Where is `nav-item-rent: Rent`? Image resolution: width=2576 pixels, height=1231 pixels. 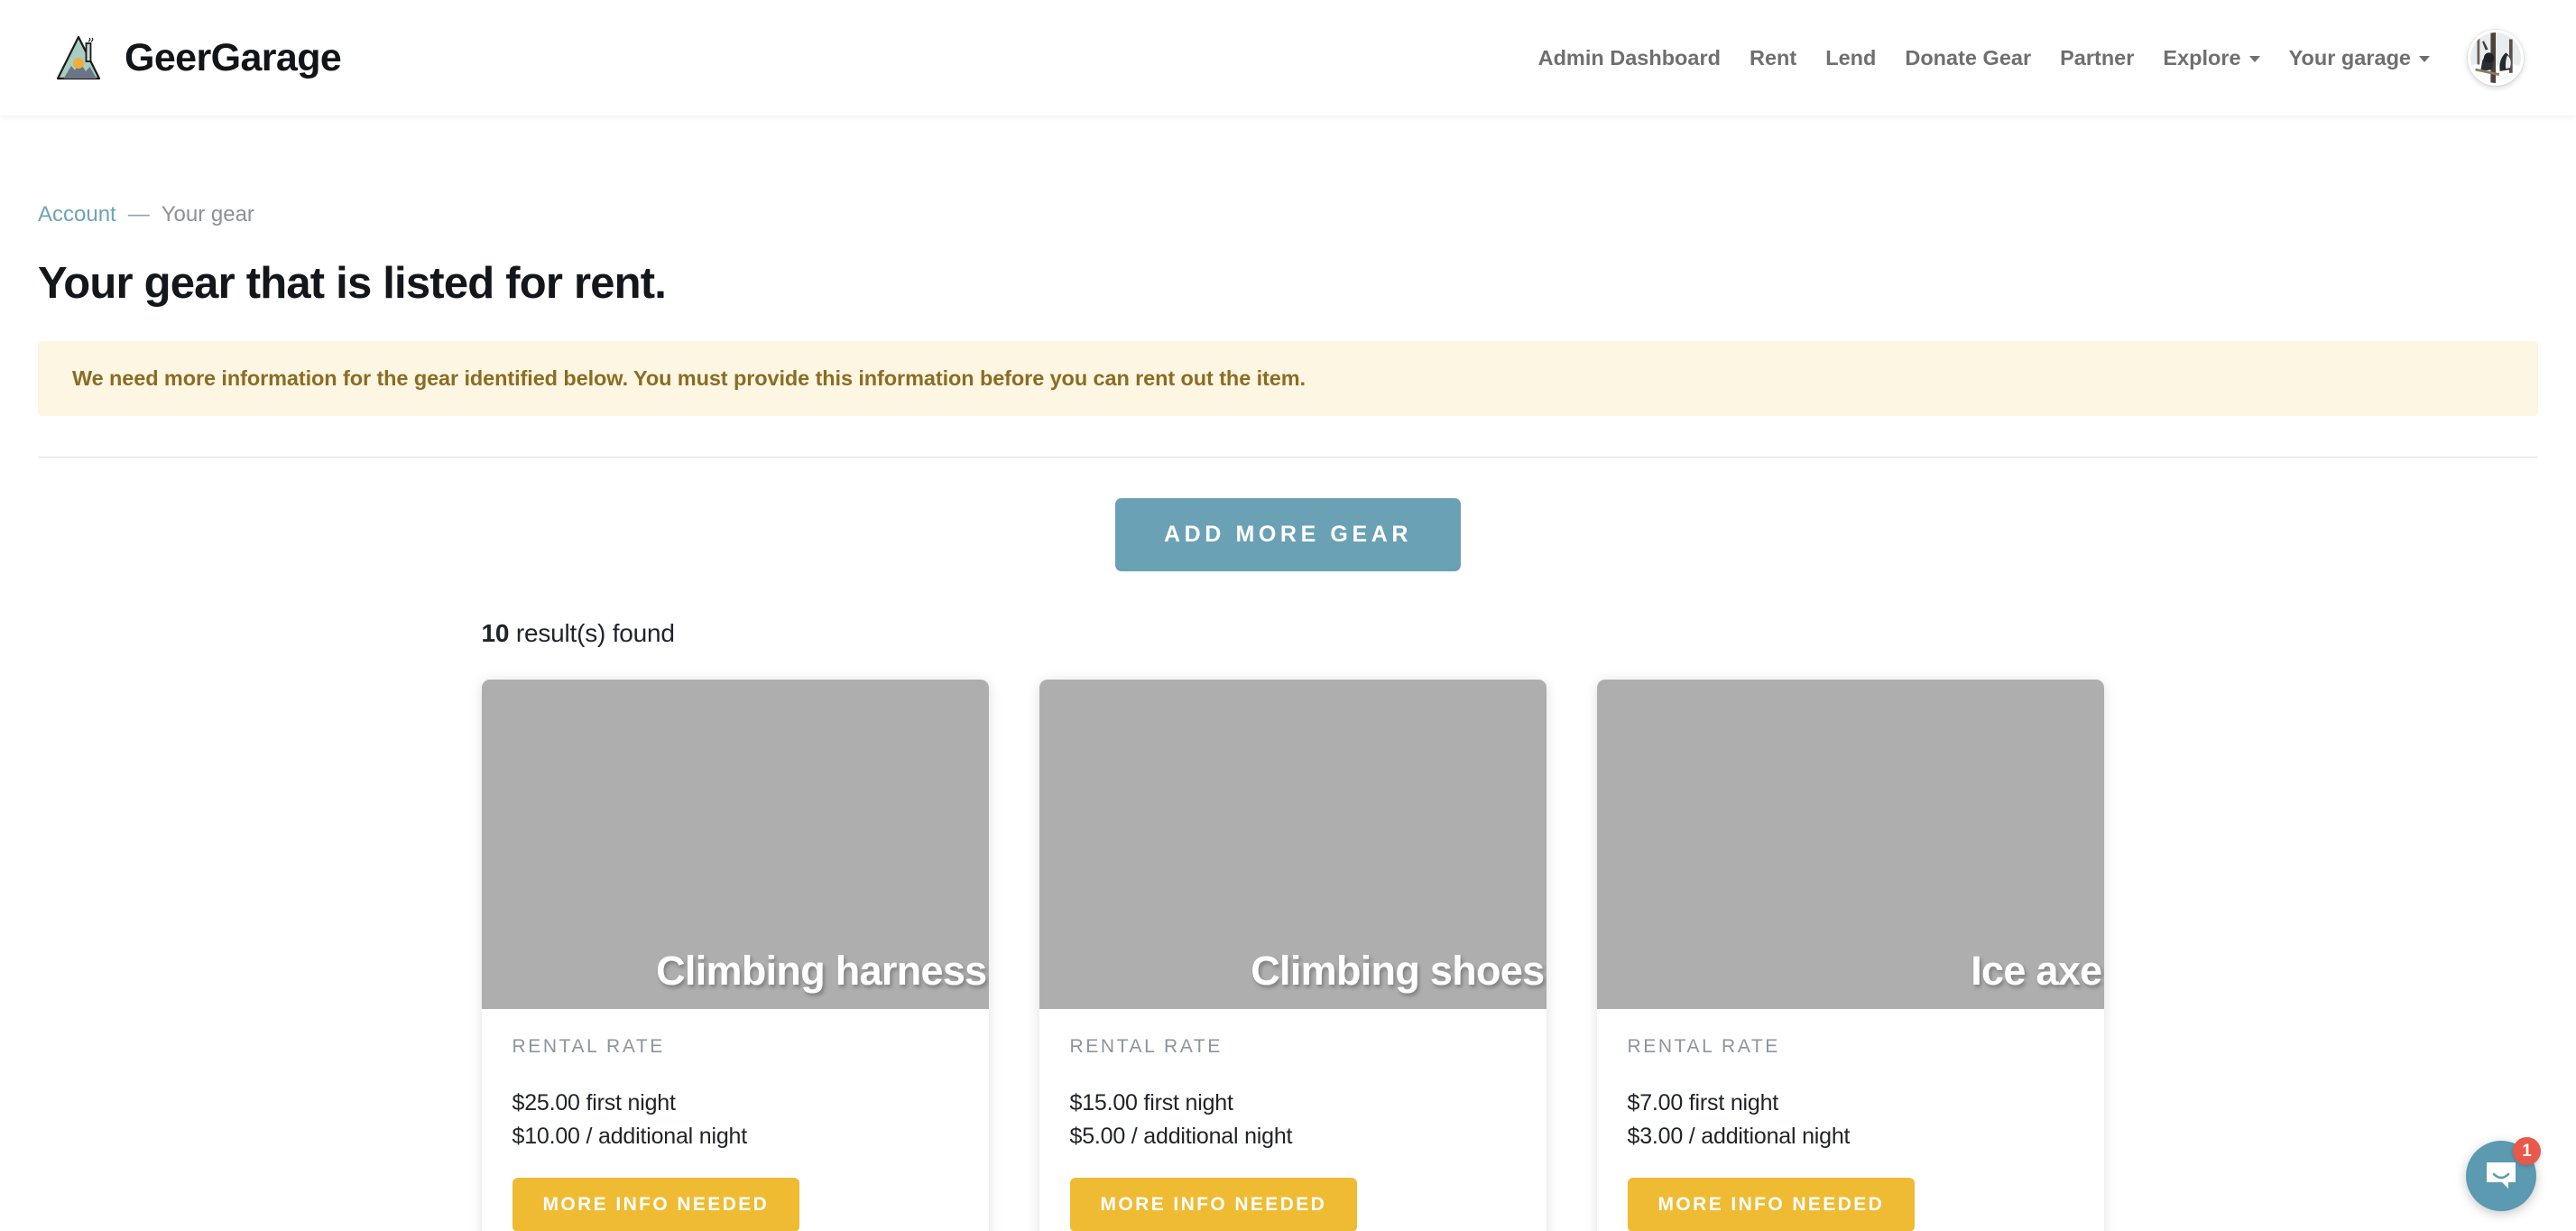
nav-item-rent: Rent is located at coordinates (1773, 58).